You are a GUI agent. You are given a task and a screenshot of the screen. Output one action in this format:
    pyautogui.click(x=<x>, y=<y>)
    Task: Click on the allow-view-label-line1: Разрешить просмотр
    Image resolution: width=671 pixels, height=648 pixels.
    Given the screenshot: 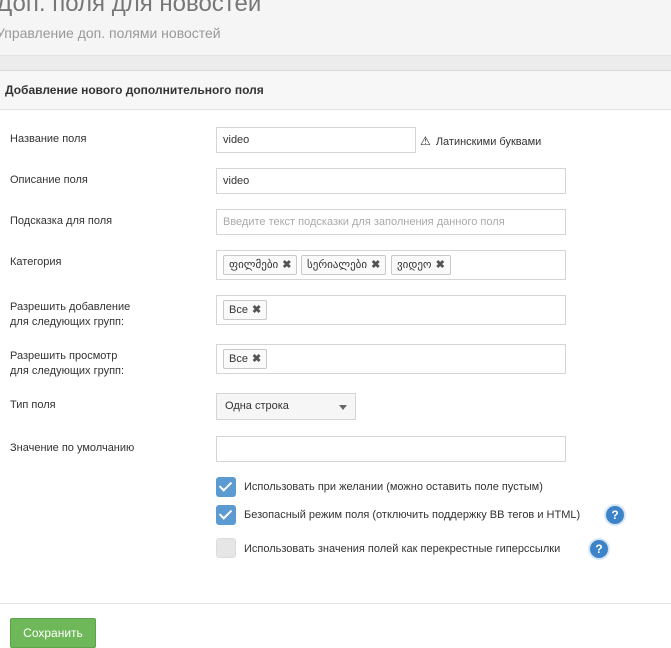 What is the action you would take?
    pyautogui.click(x=64, y=356)
    